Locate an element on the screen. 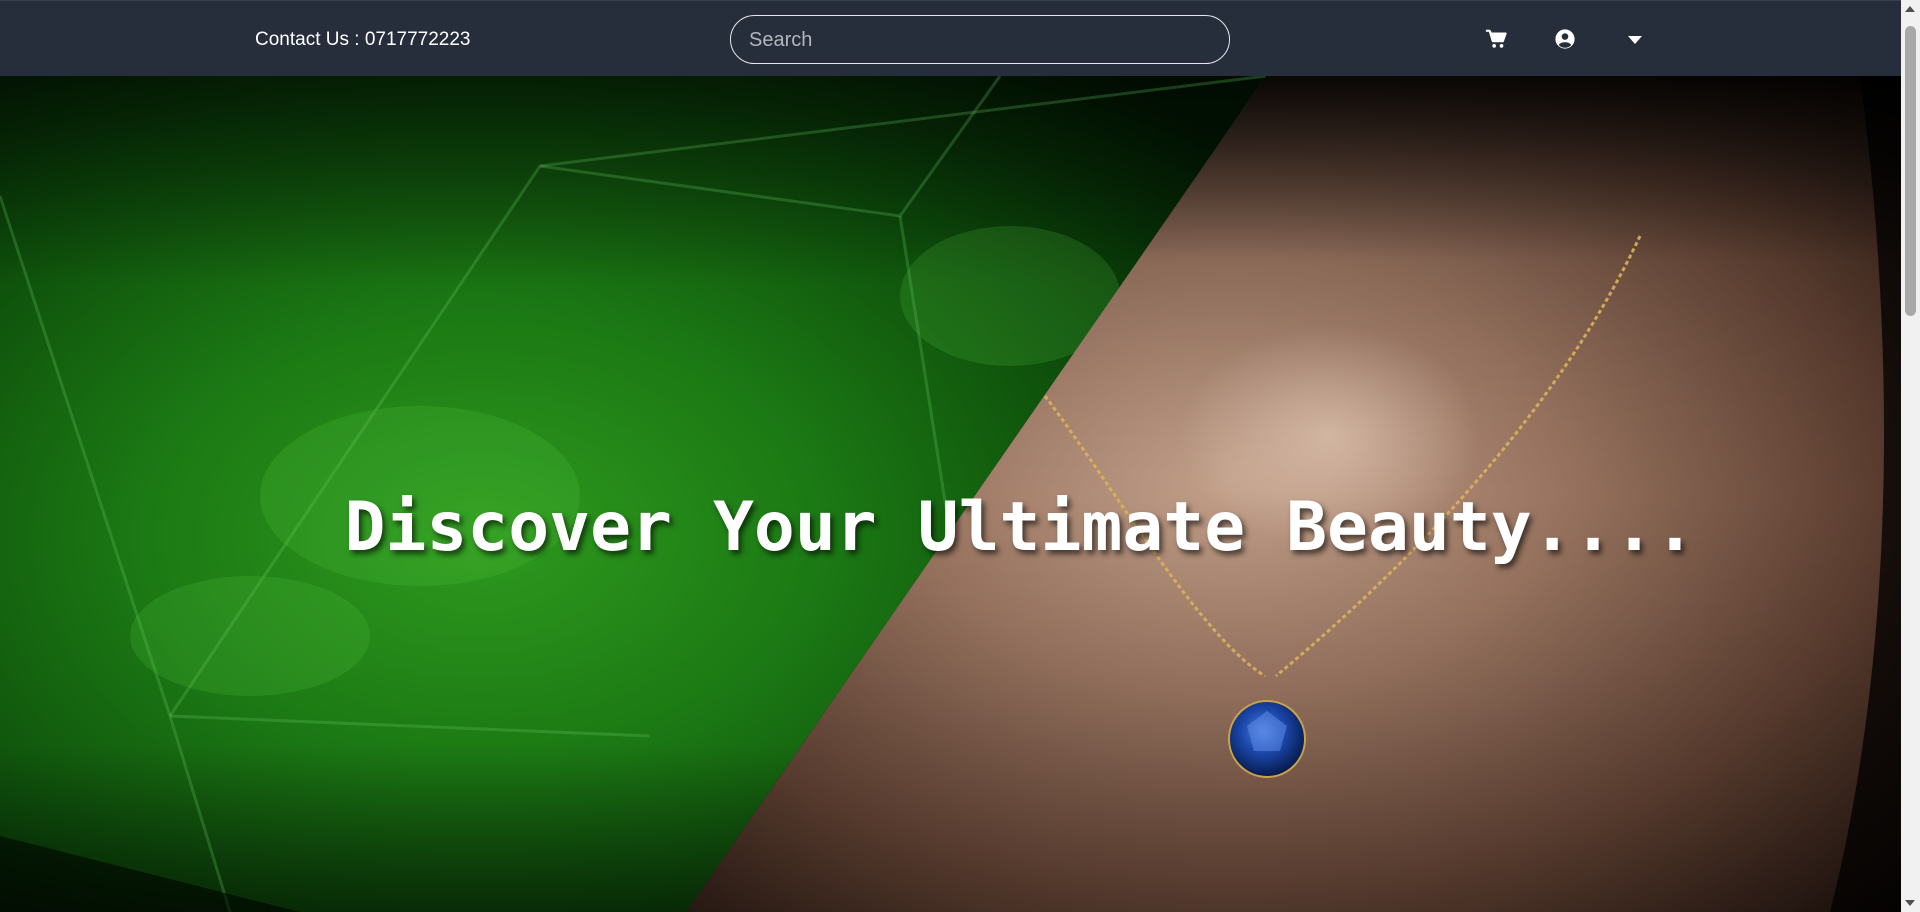 Image resolution: width=1920 pixels, height=912 pixels. scroll-up-icon is located at coordinates (1910, 9).